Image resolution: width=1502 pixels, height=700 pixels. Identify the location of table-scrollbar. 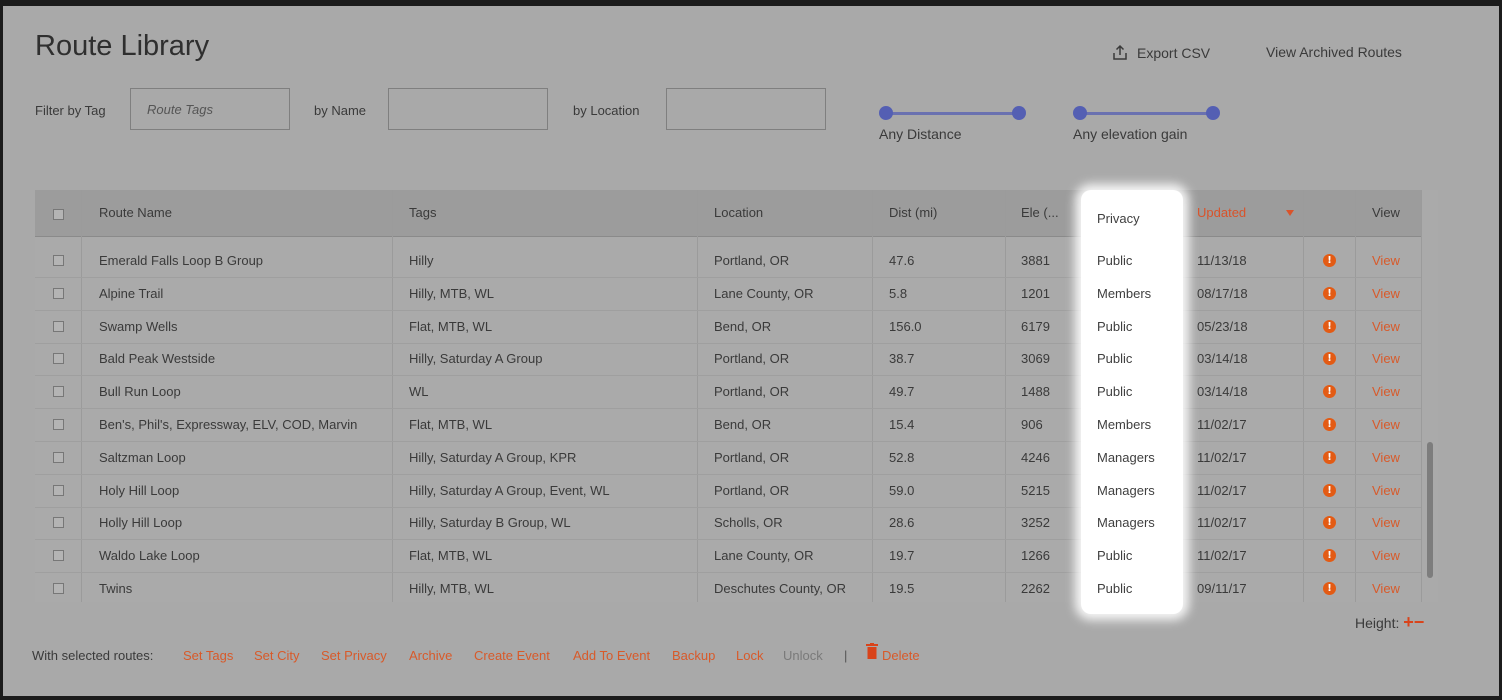
(1430, 510).